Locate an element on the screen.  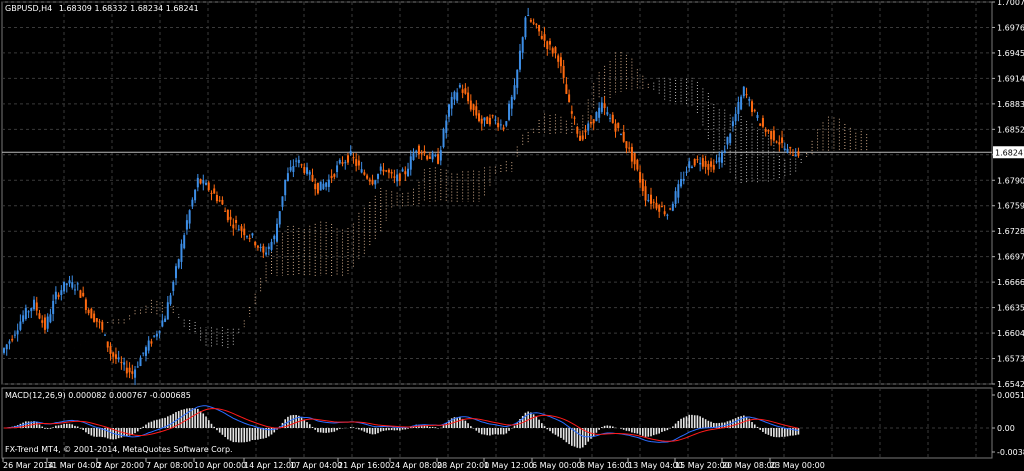
y-tick-label: 1.66350 is located at coordinates (1010, 308).